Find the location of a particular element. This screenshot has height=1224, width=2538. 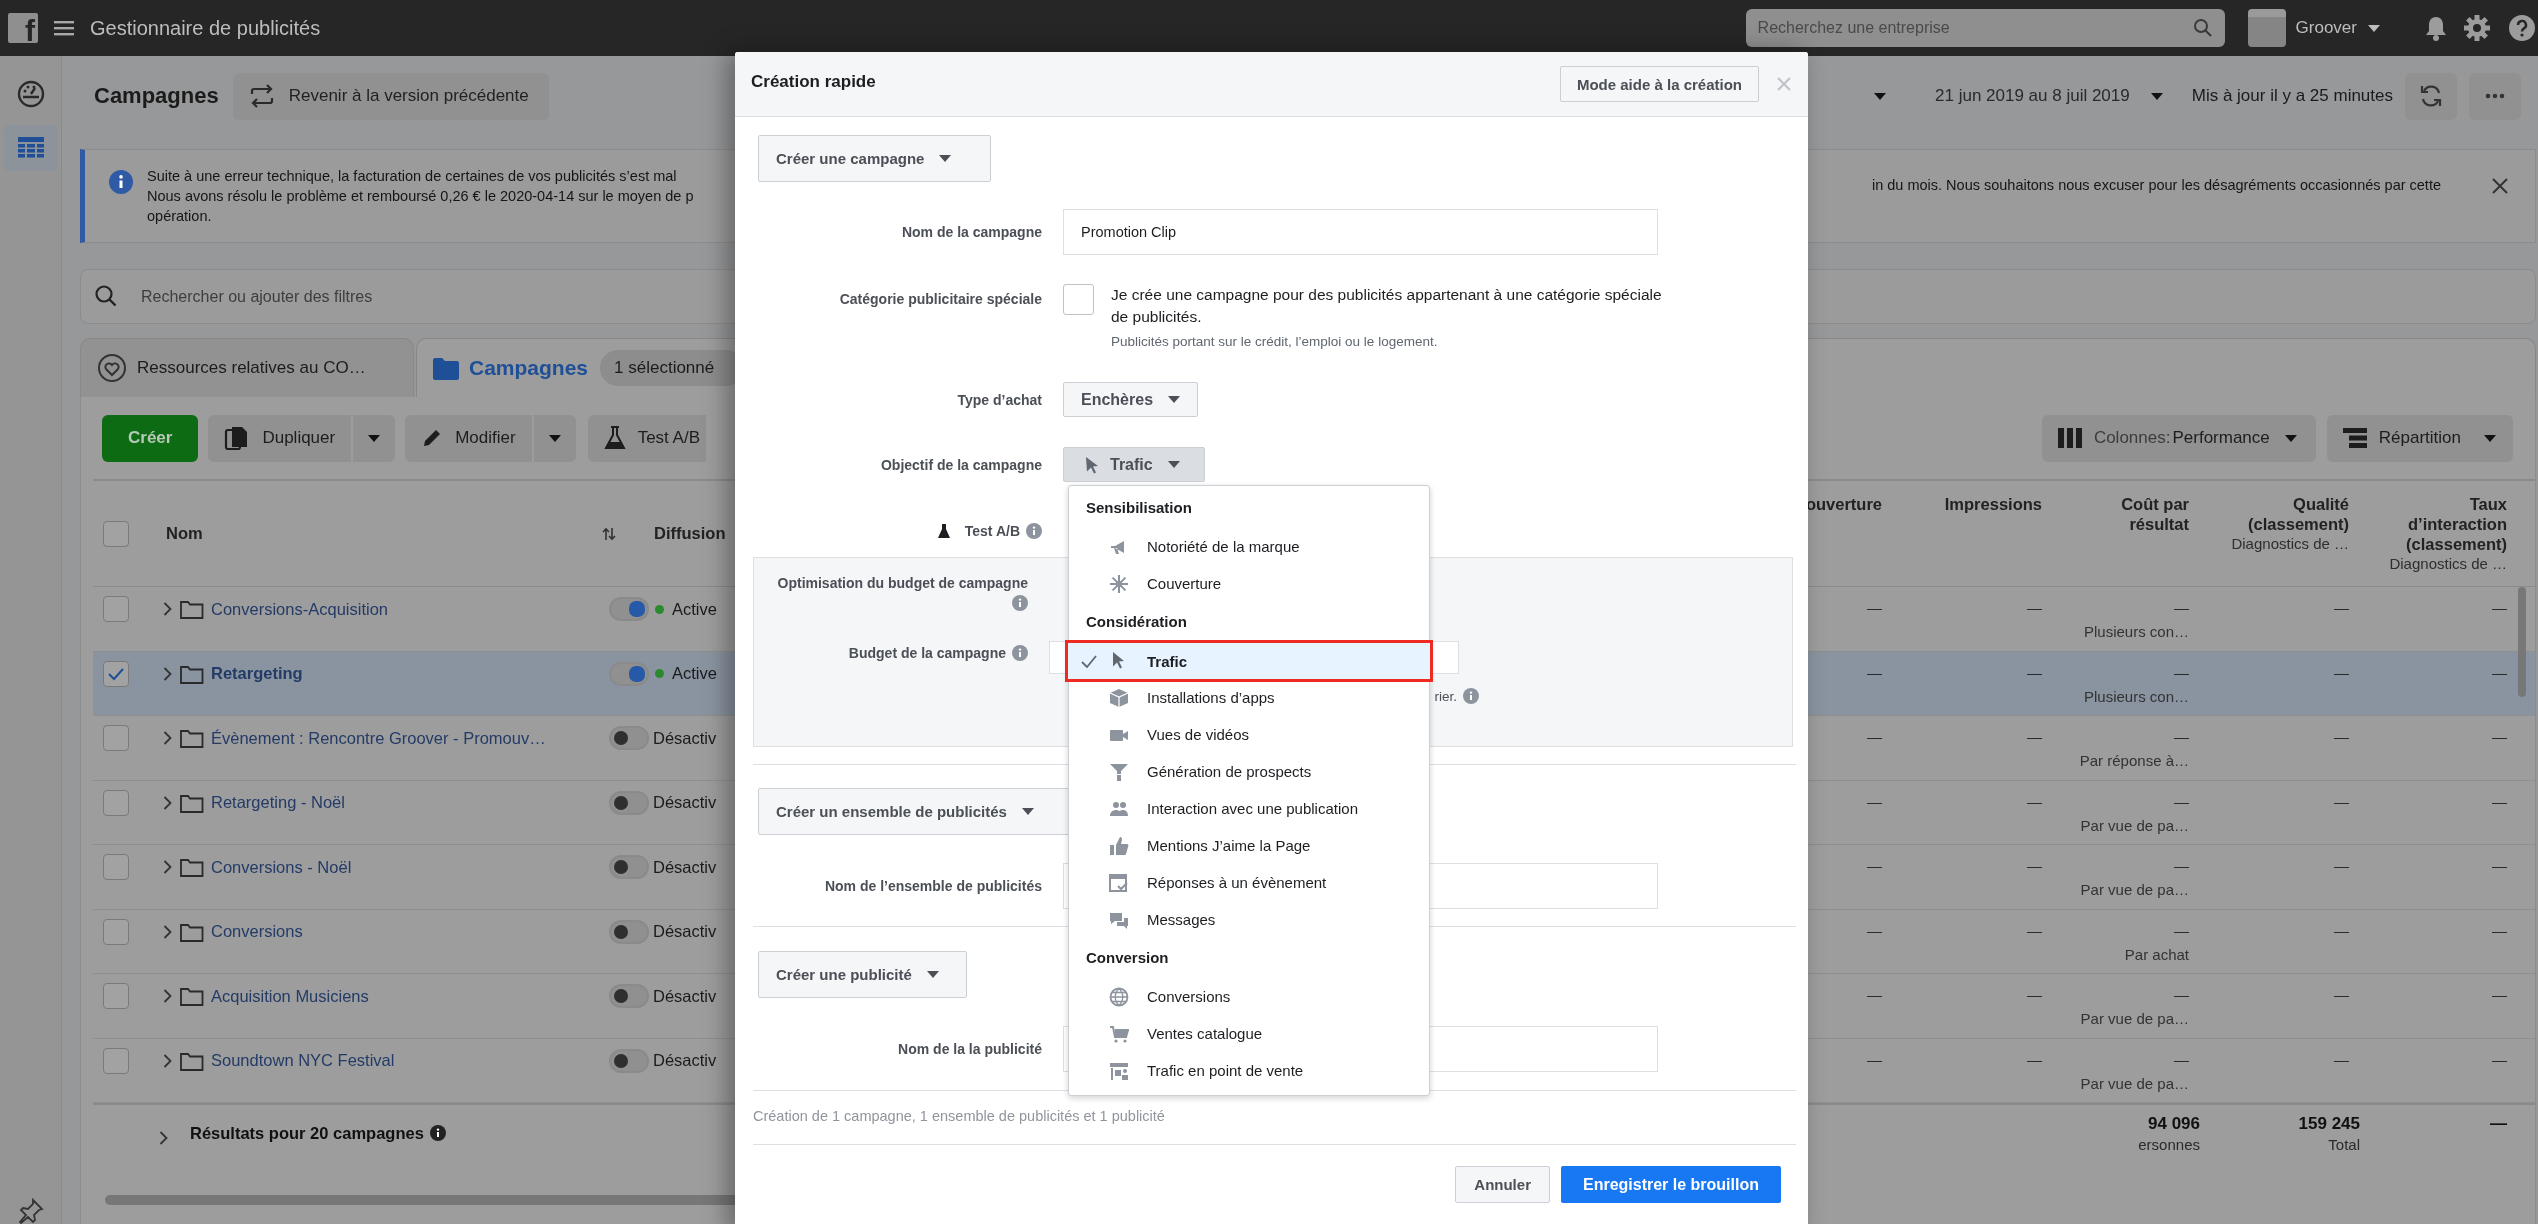

summary-value: 159 245 is located at coordinates (2329, 1124).